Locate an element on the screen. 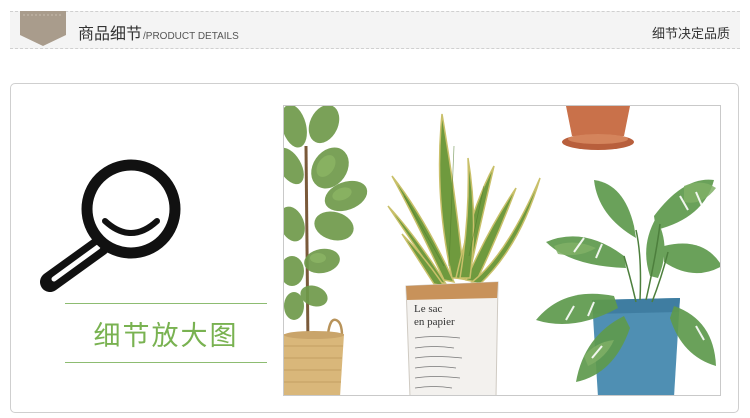 This screenshot has height=418, width=750. zoom-label-frame: 细节放大图 is located at coordinates (166, 333).